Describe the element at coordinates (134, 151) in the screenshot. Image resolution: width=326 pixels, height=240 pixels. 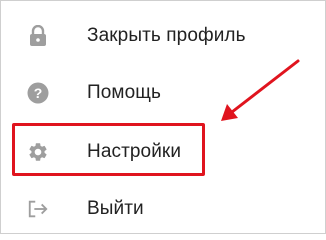
I see `menu-item-label: Настройки` at that location.